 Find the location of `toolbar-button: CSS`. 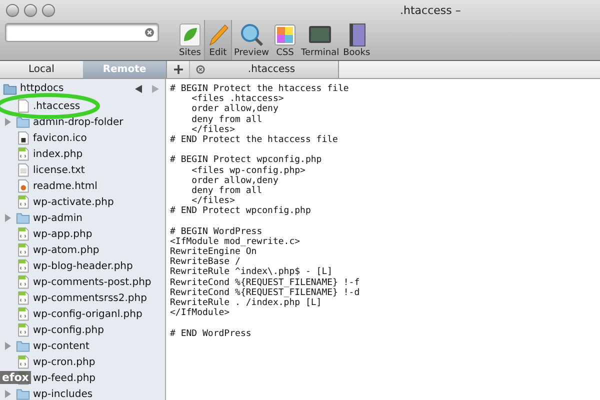

toolbar-button: CSS is located at coordinates (285, 40).